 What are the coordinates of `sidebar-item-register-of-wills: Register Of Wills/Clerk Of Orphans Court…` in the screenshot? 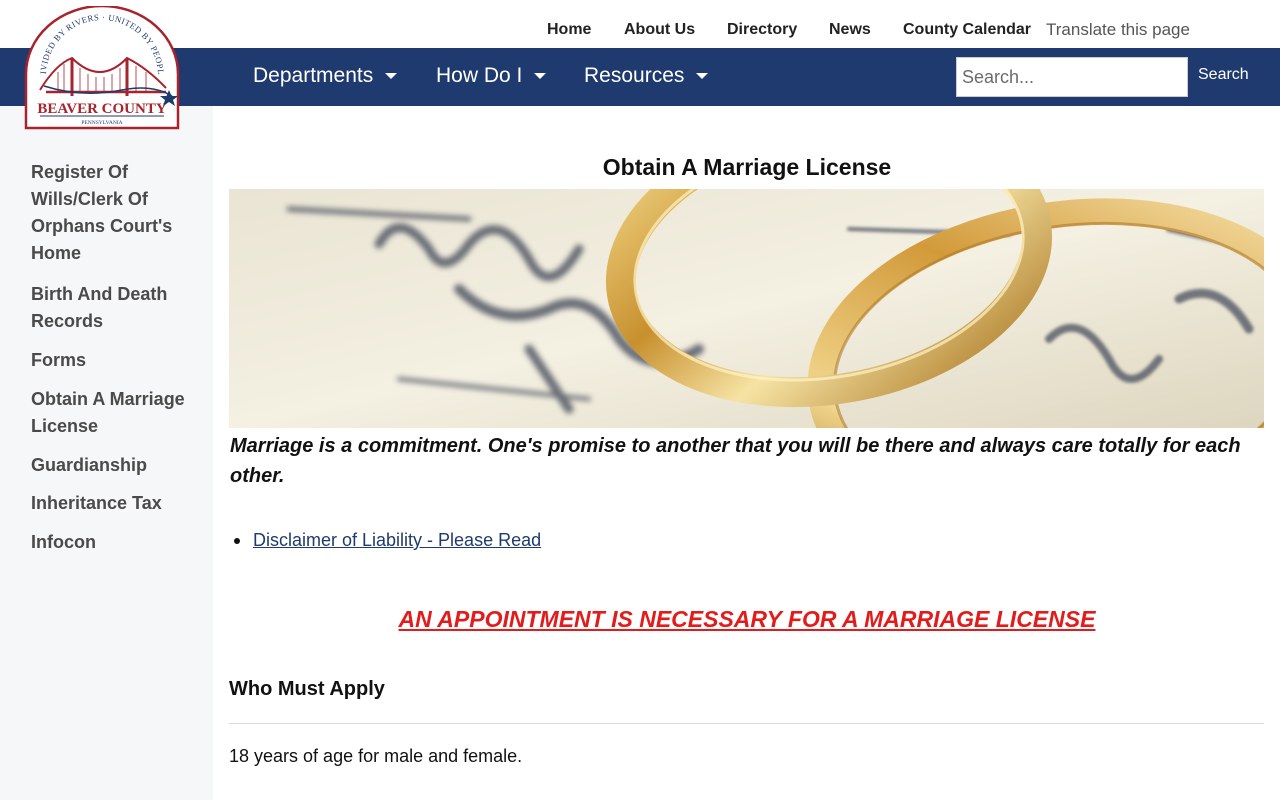 It's located at (117, 213).